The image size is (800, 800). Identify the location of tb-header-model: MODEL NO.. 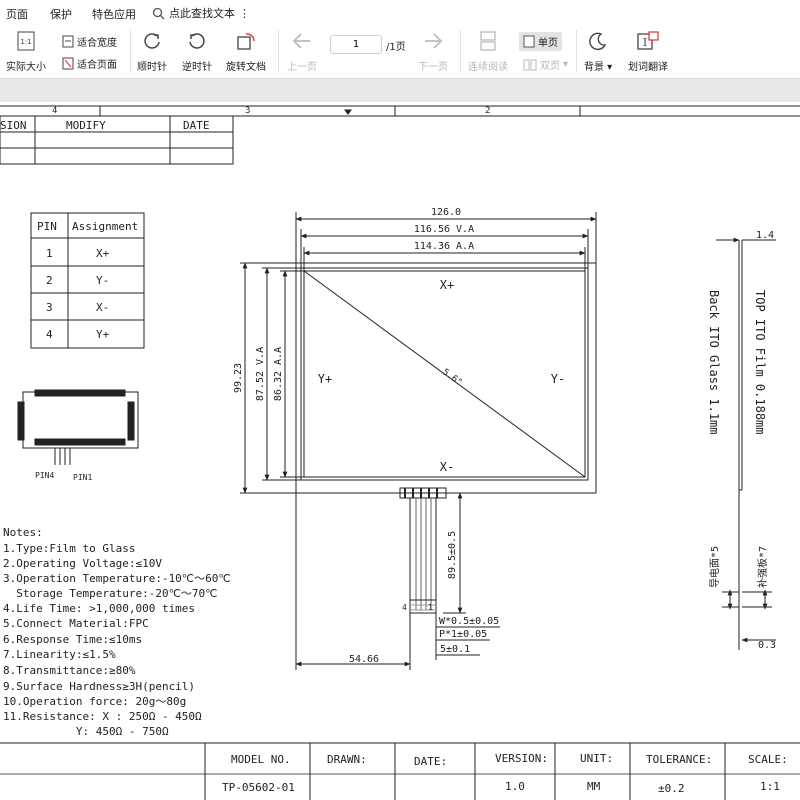
(261, 759).